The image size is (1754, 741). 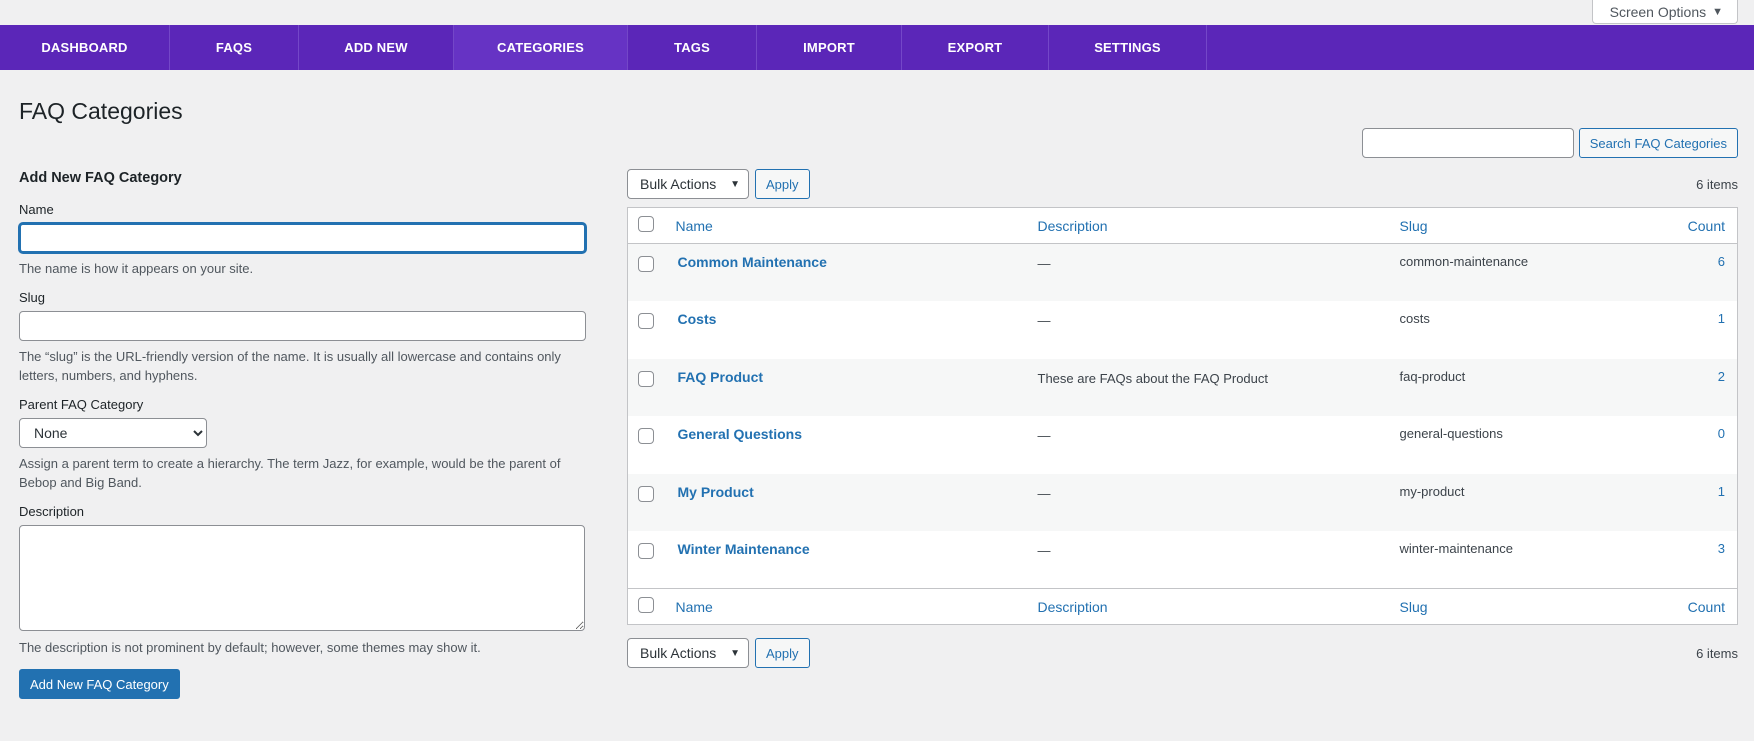 What do you see at coordinates (782, 184) in the screenshot?
I see `apply-button: Apply` at bounding box center [782, 184].